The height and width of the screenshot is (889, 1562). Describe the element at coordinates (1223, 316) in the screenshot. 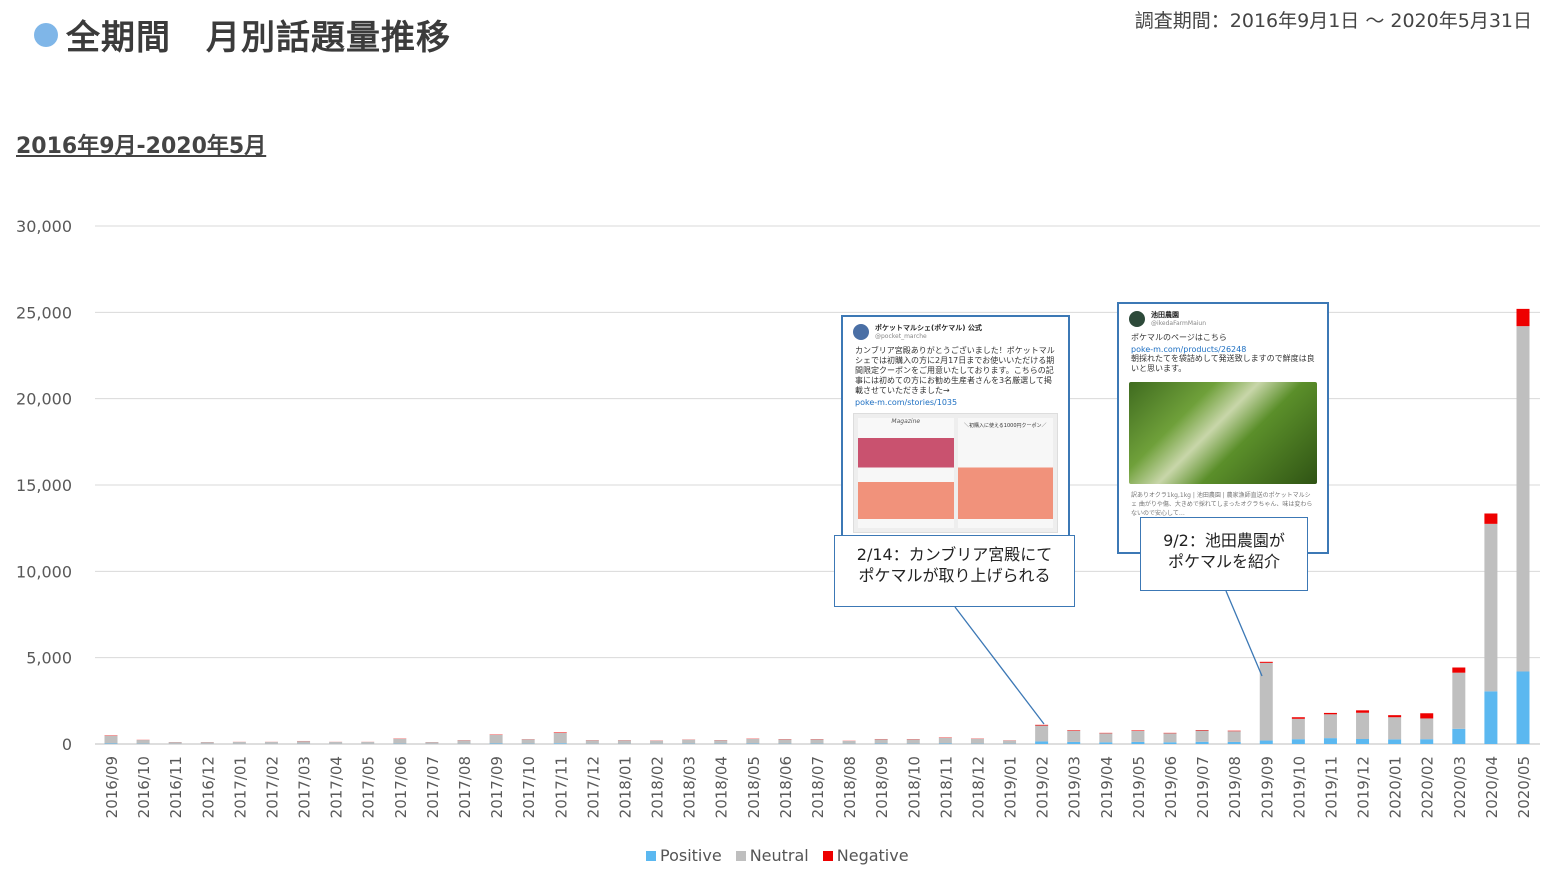

I see `tweet-header: 池田農園 @ikedaFarmMaiun` at that location.